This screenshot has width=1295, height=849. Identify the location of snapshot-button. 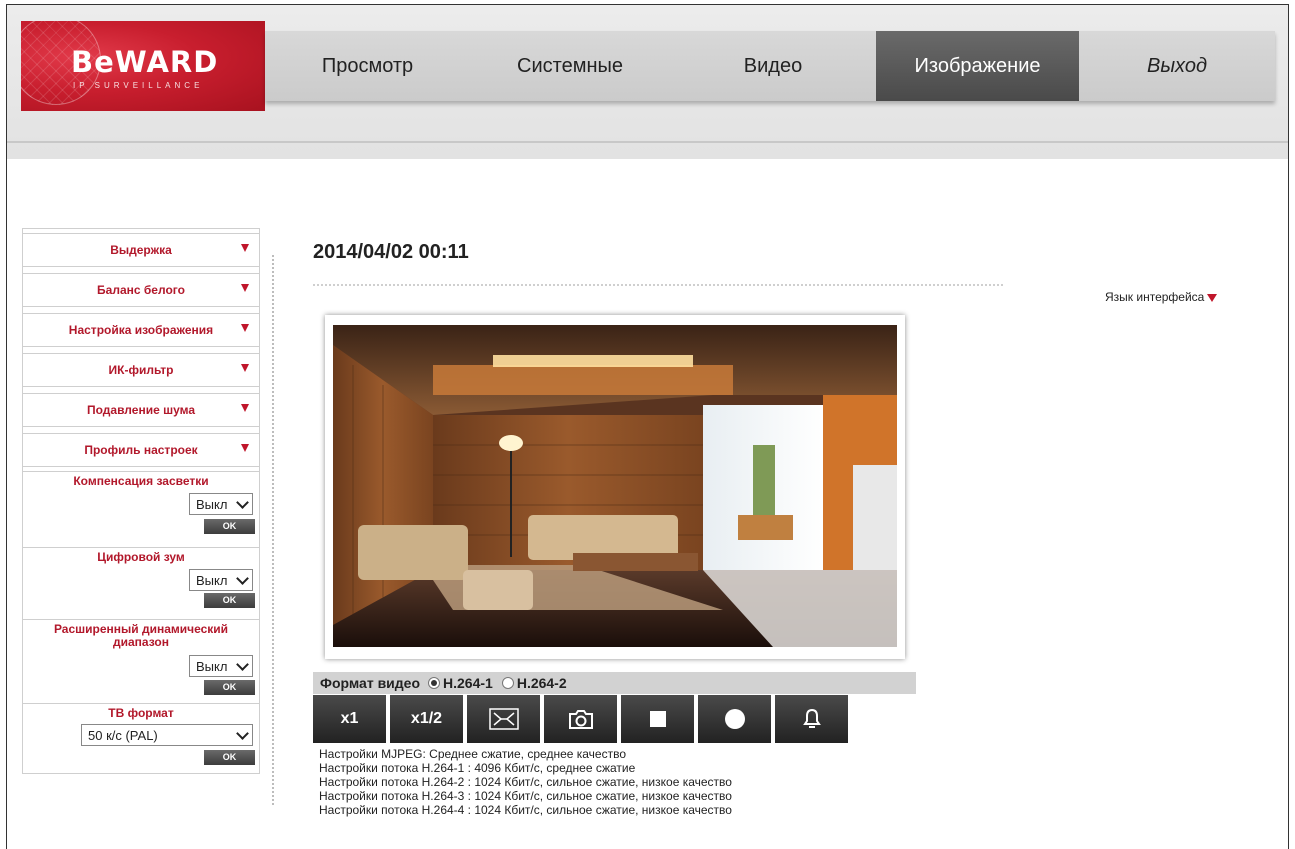
(580, 719).